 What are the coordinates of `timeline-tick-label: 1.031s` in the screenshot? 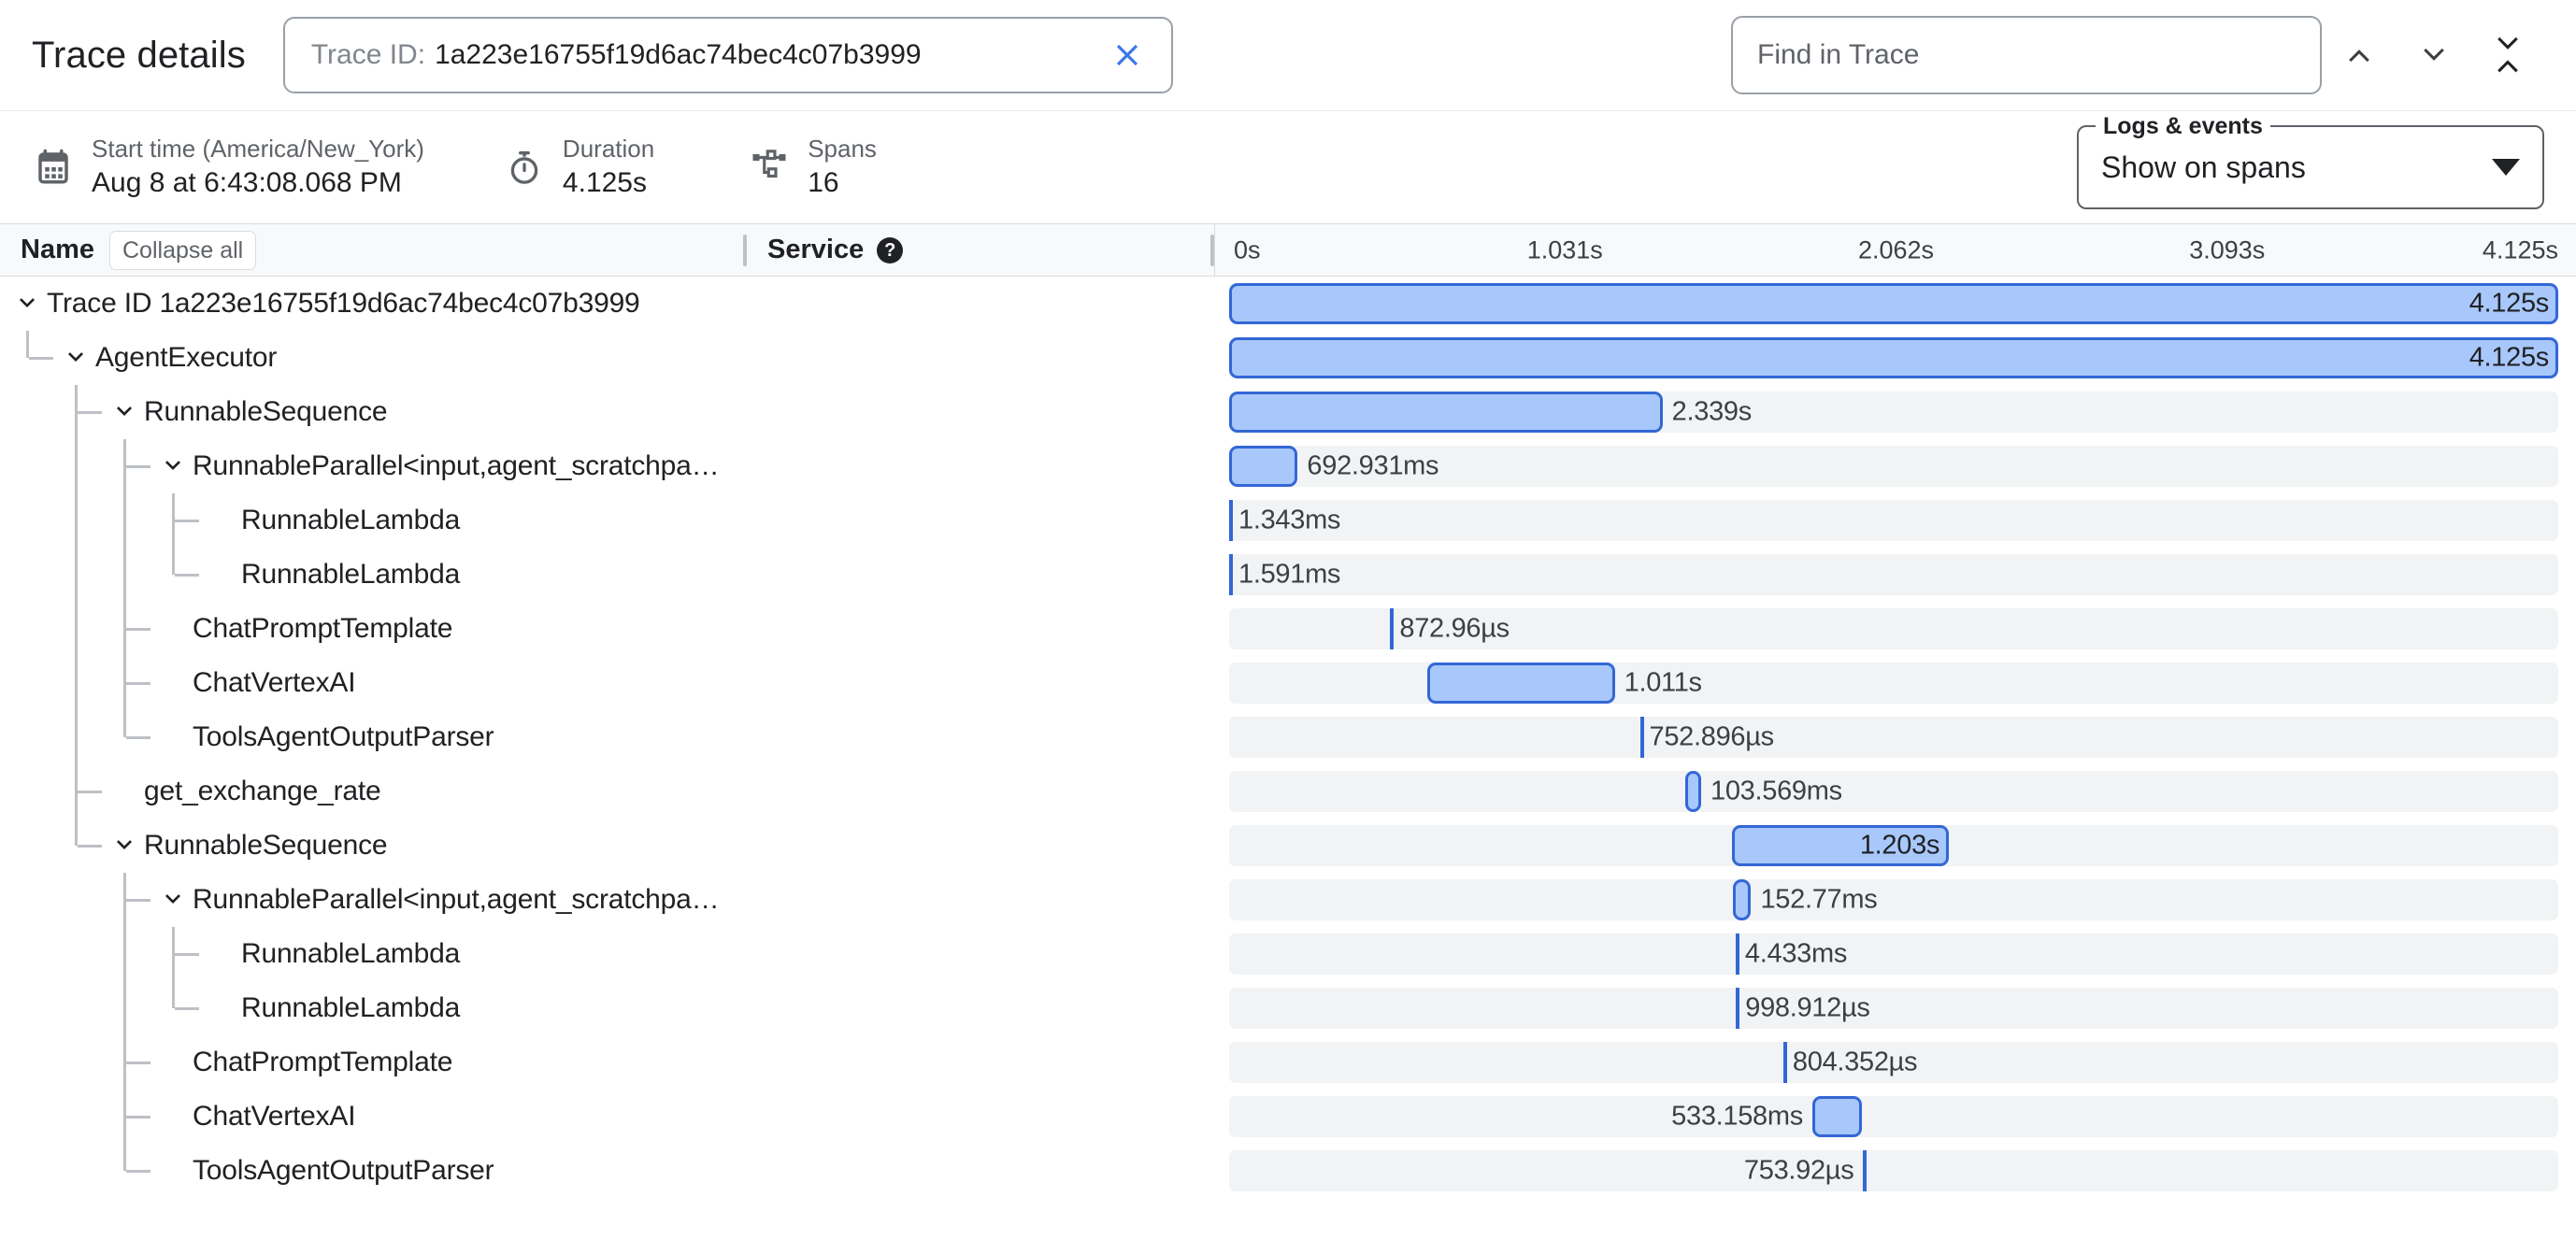 It's located at (1564, 249).